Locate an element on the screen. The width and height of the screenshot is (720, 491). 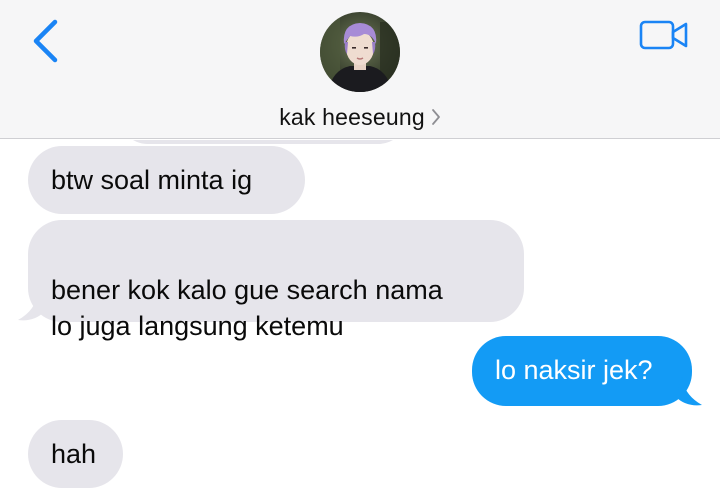
message-bubble-incoming: hah is located at coordinates (75, 454).